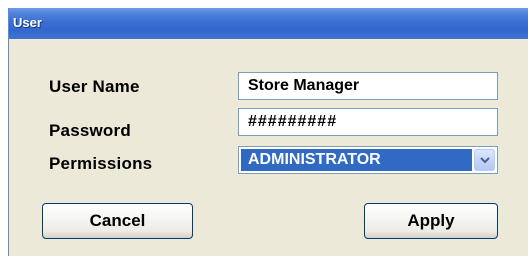 Image resolution: width=528 pixels, height=256 pixels. What do you see at coordinates (90, 130) in the screenshot?
I see `password-label: Password` at bounding box center [90, 130].